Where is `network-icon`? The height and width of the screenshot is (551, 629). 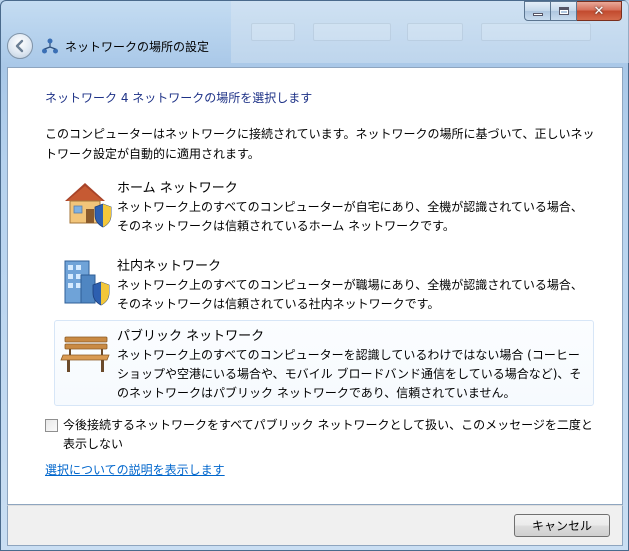
network-icon is located at coordinates (50, 46).